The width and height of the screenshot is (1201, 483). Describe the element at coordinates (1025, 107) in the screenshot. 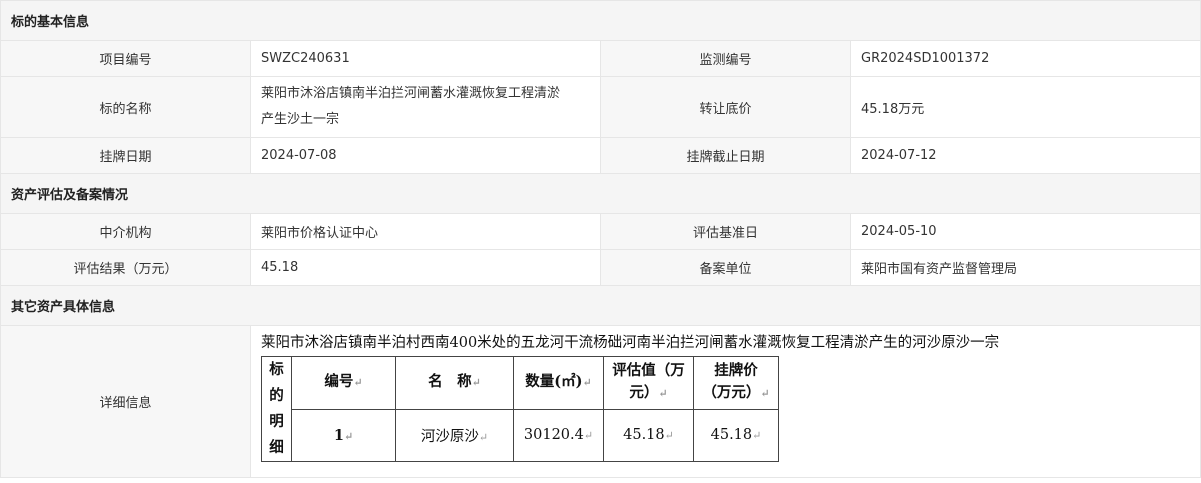

I see `reserve-price-value: 45.18万元` at that location.